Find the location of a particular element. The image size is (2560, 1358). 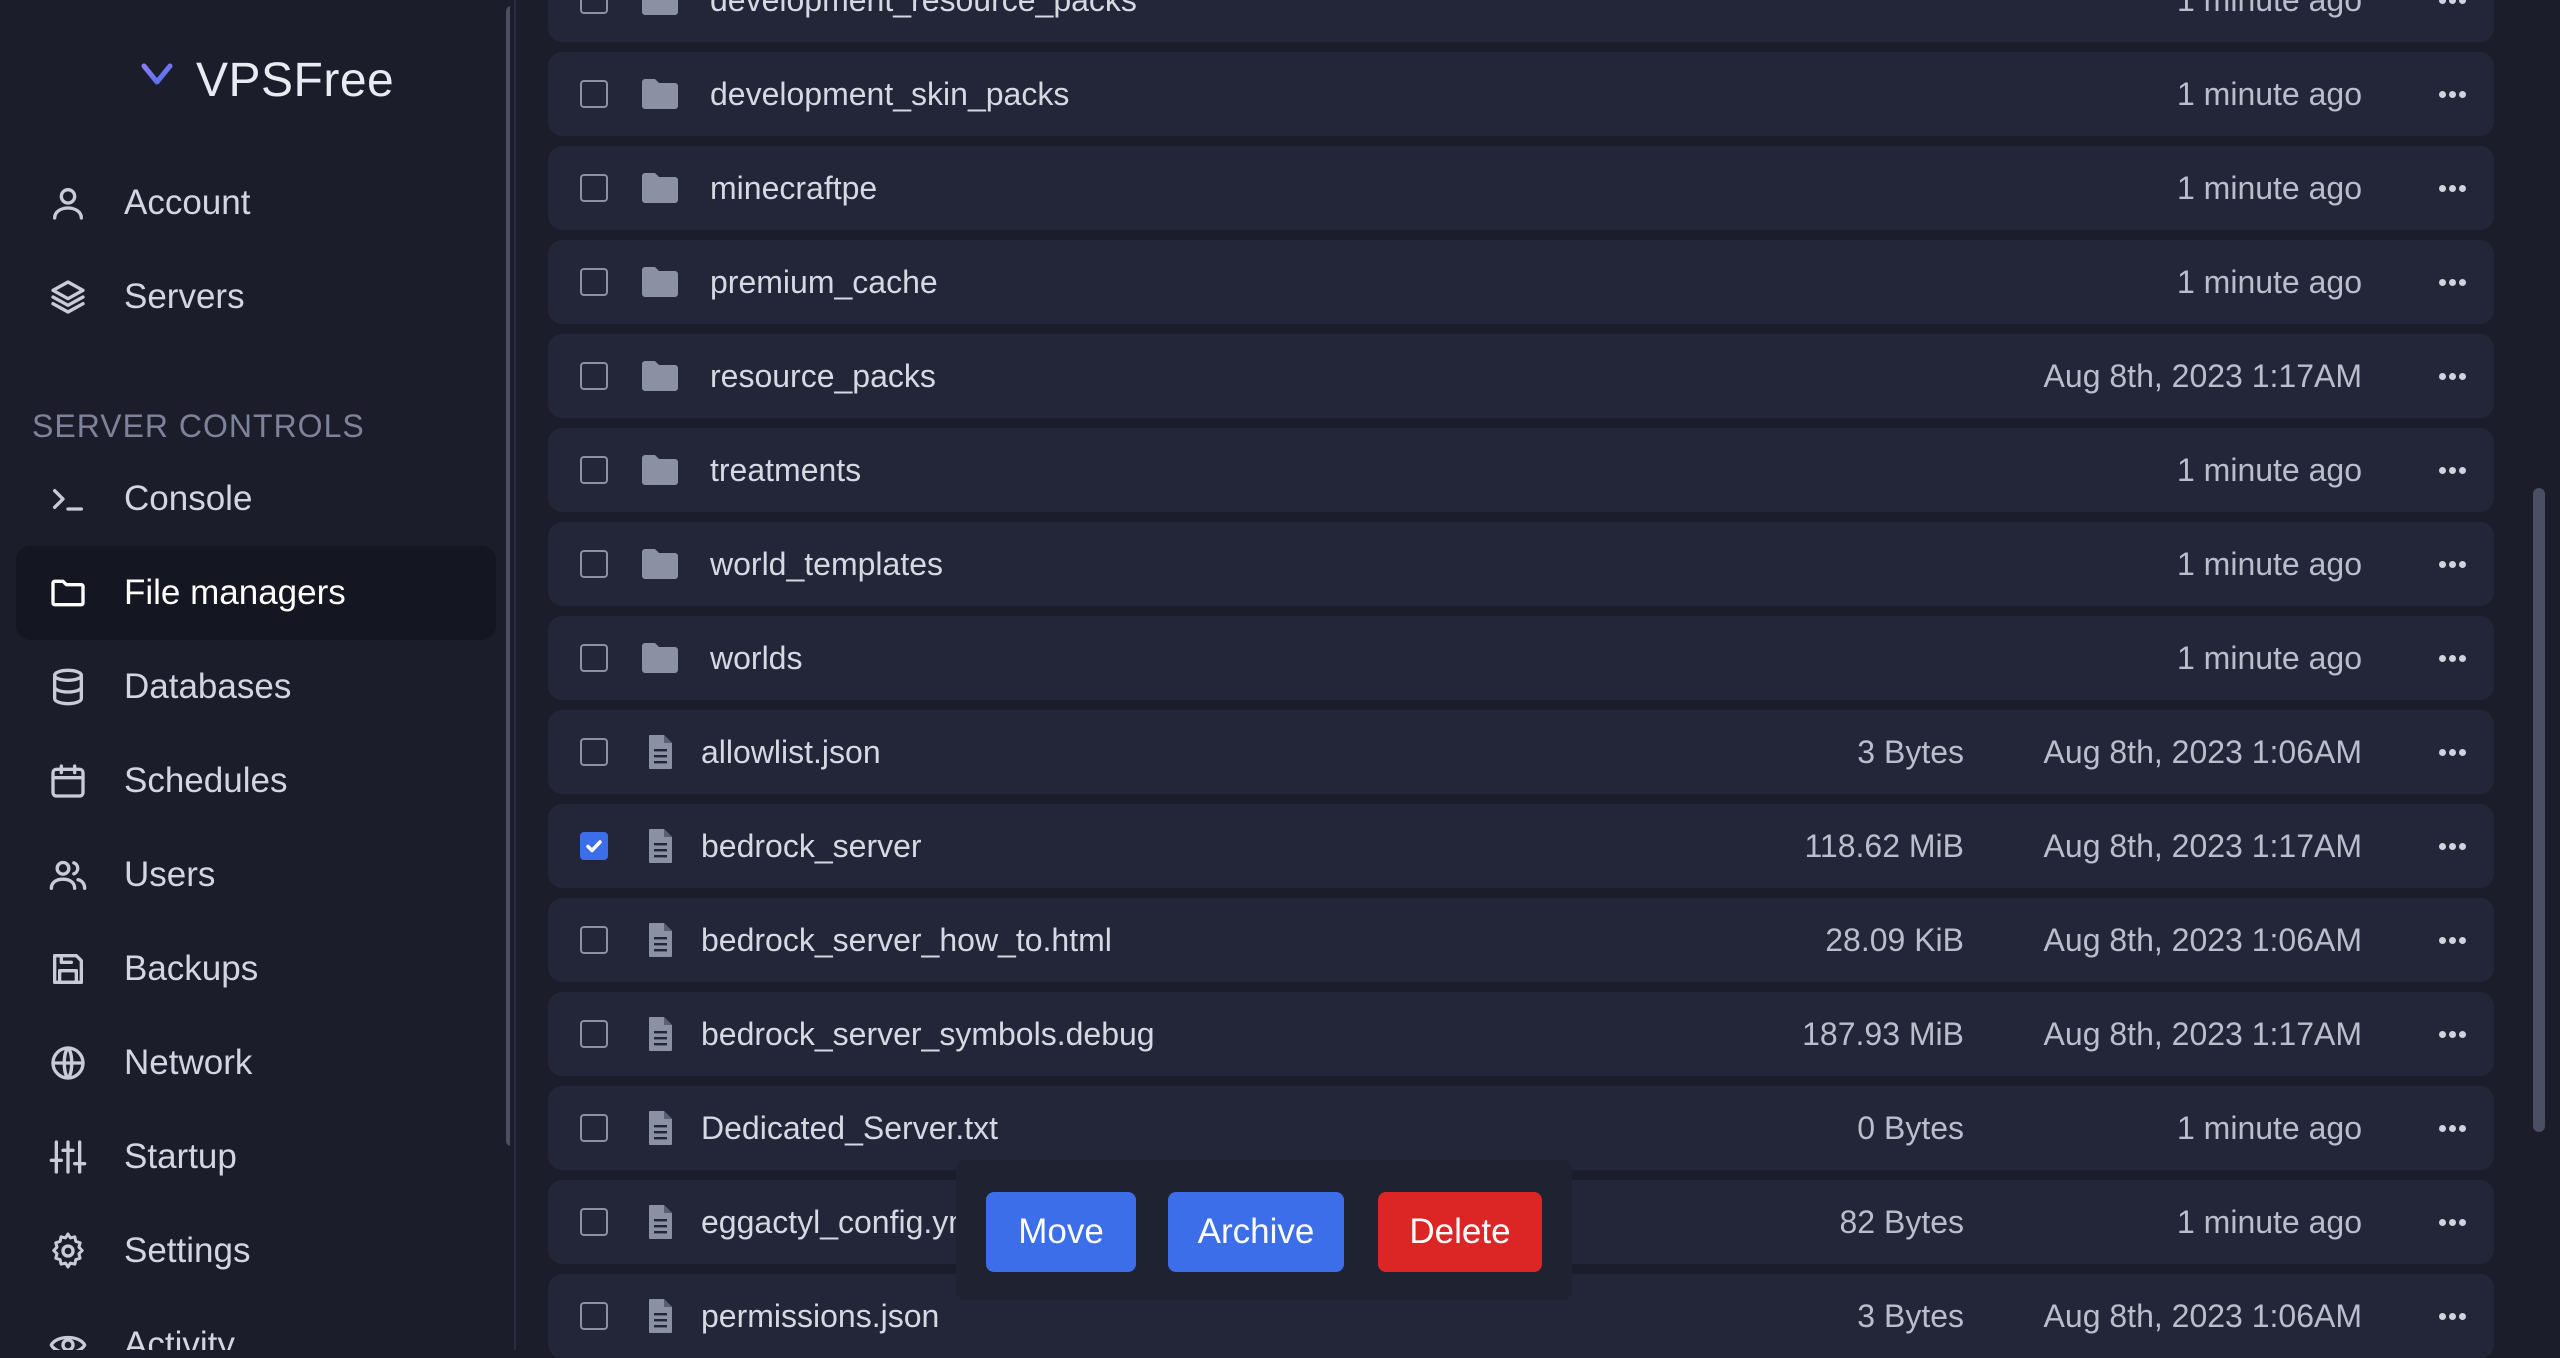

nav-label-network: Network is located at coordinates (188, 1062).